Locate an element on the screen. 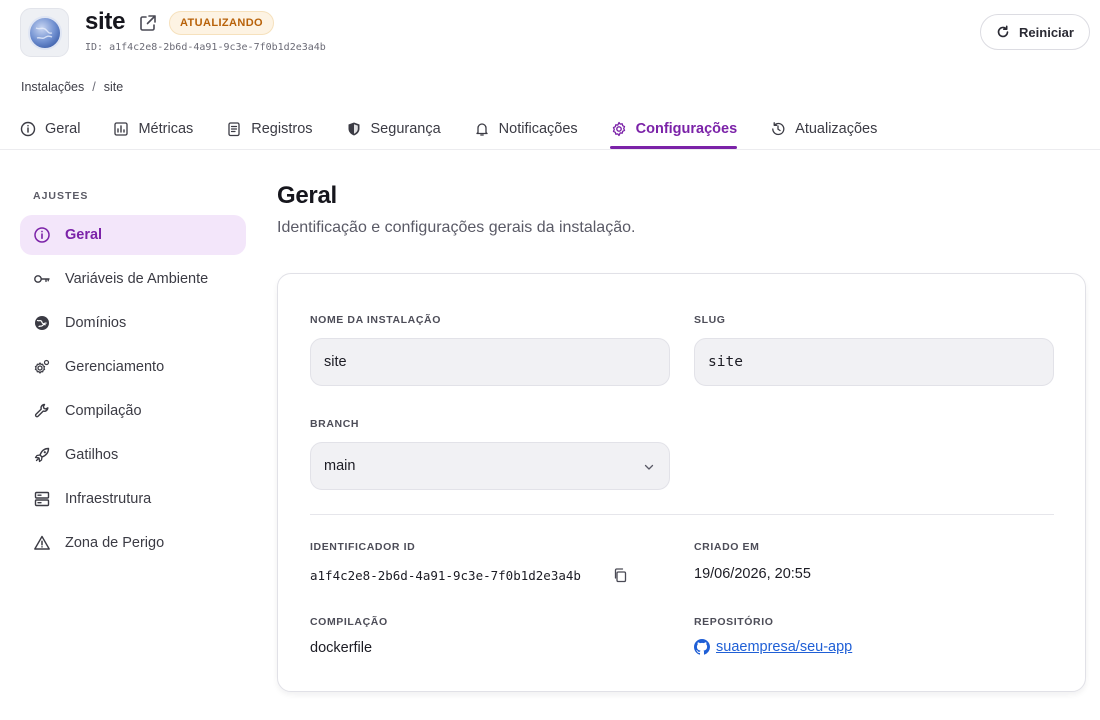 This screenshot has width=1100, height=720. tab-seguranca: Segurança is located at coordinates (393, 128).